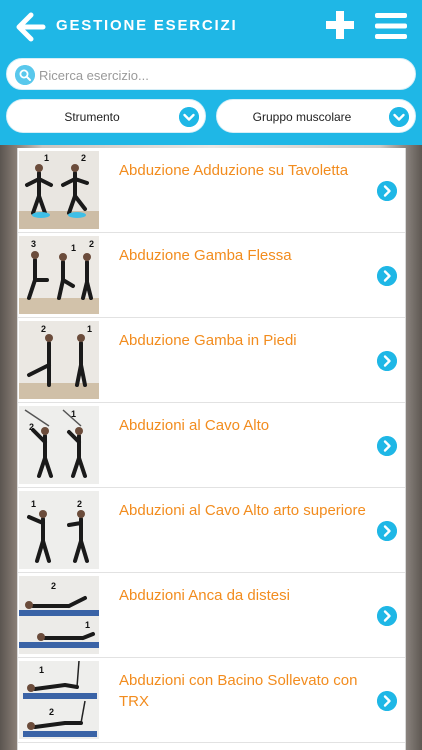  I want to click on strumento-select-label: Strumento, so click(92, 117).